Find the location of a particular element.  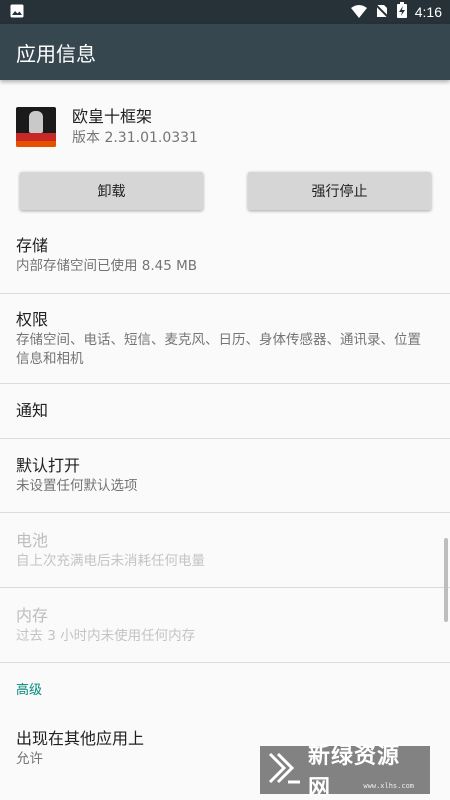

category-advanced: 高级 is located at coordinates (225, 688).